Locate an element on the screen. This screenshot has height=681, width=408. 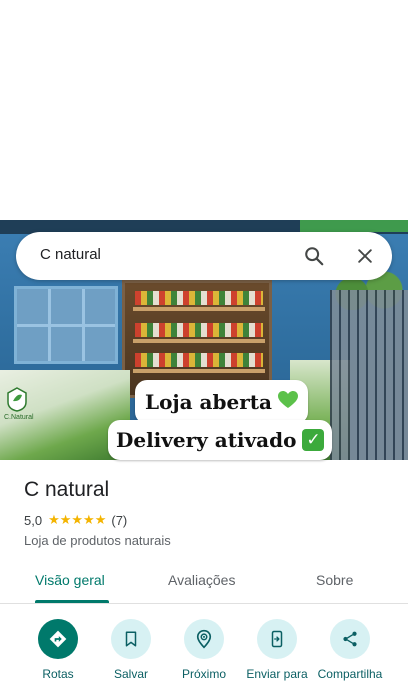
star-rating-icon: ★★★★★ is located at coordinates (77, 519).